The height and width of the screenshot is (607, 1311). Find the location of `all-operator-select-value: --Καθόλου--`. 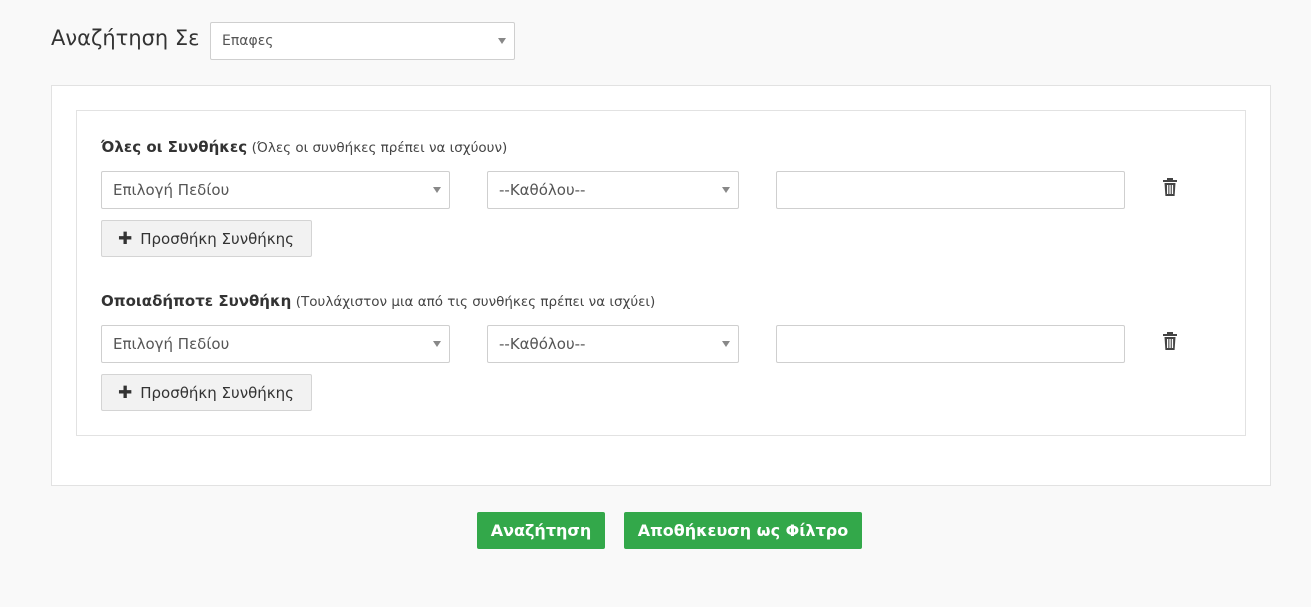

all-operator-select-value: --Καθόλου-- is located at coordinates (542, 190).